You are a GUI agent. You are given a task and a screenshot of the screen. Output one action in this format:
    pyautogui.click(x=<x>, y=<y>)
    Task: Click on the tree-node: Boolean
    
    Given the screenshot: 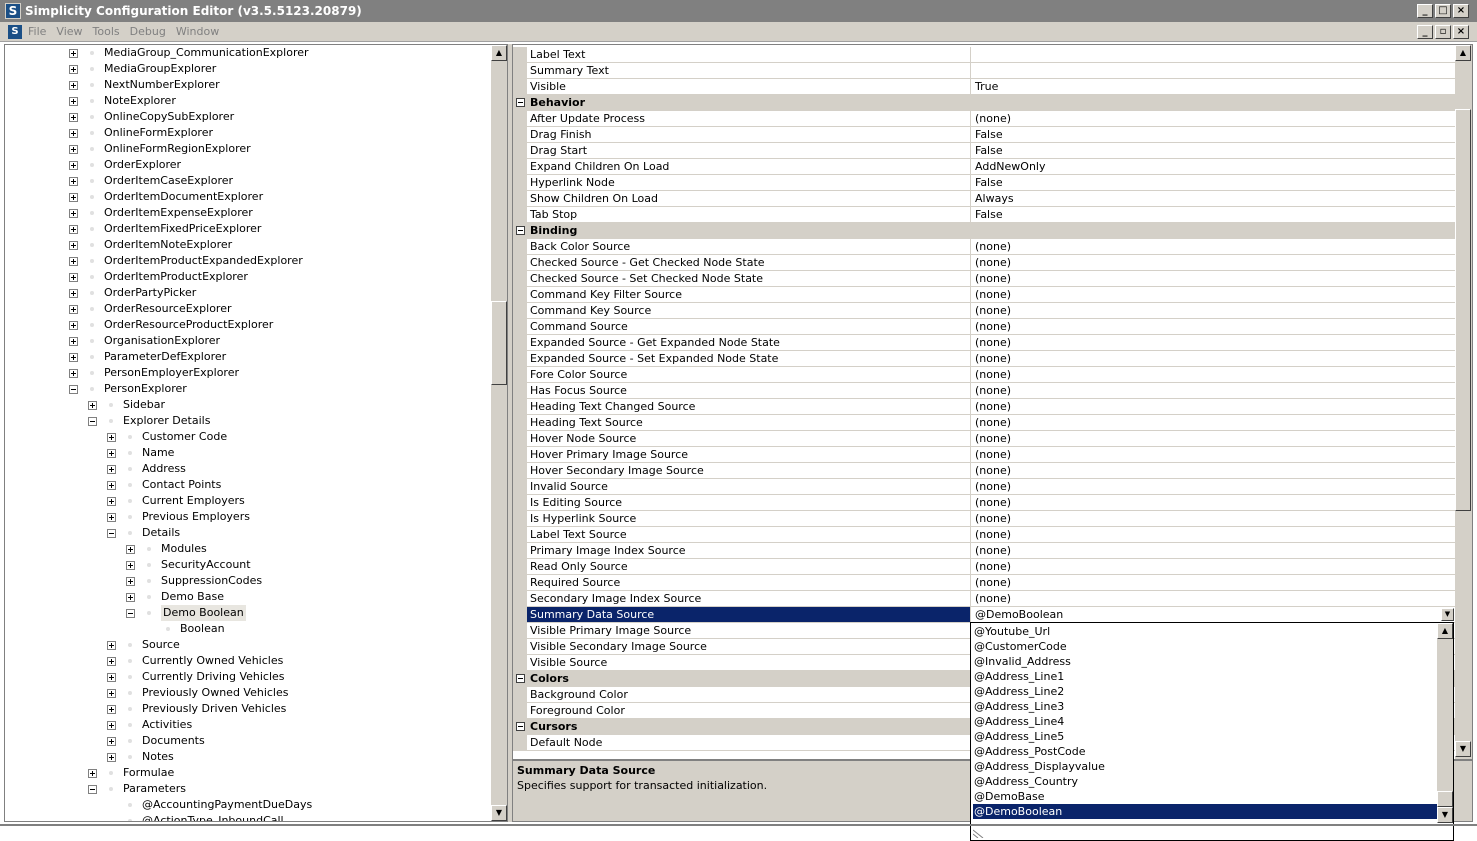 What is the action you would take?
    pyautogui.click(x=185, y=629)
    